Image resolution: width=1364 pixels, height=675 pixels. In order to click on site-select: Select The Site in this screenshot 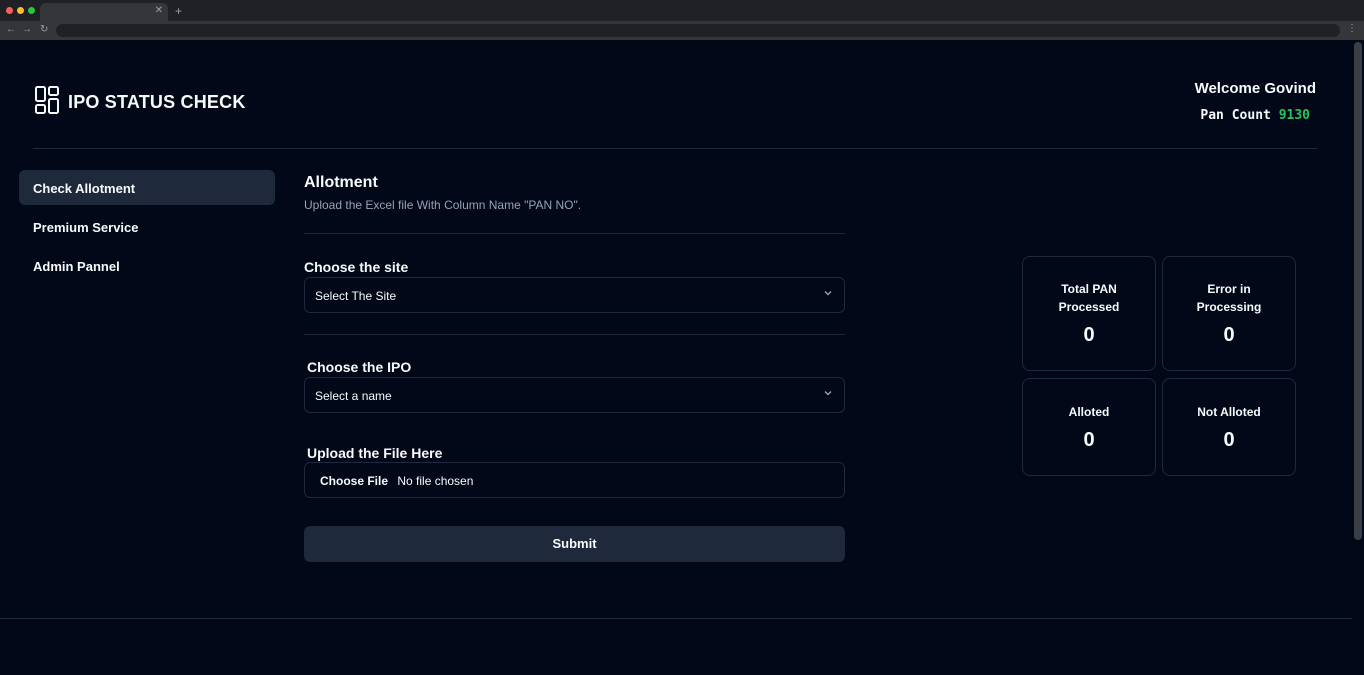, I will do `click(574, 295)`.